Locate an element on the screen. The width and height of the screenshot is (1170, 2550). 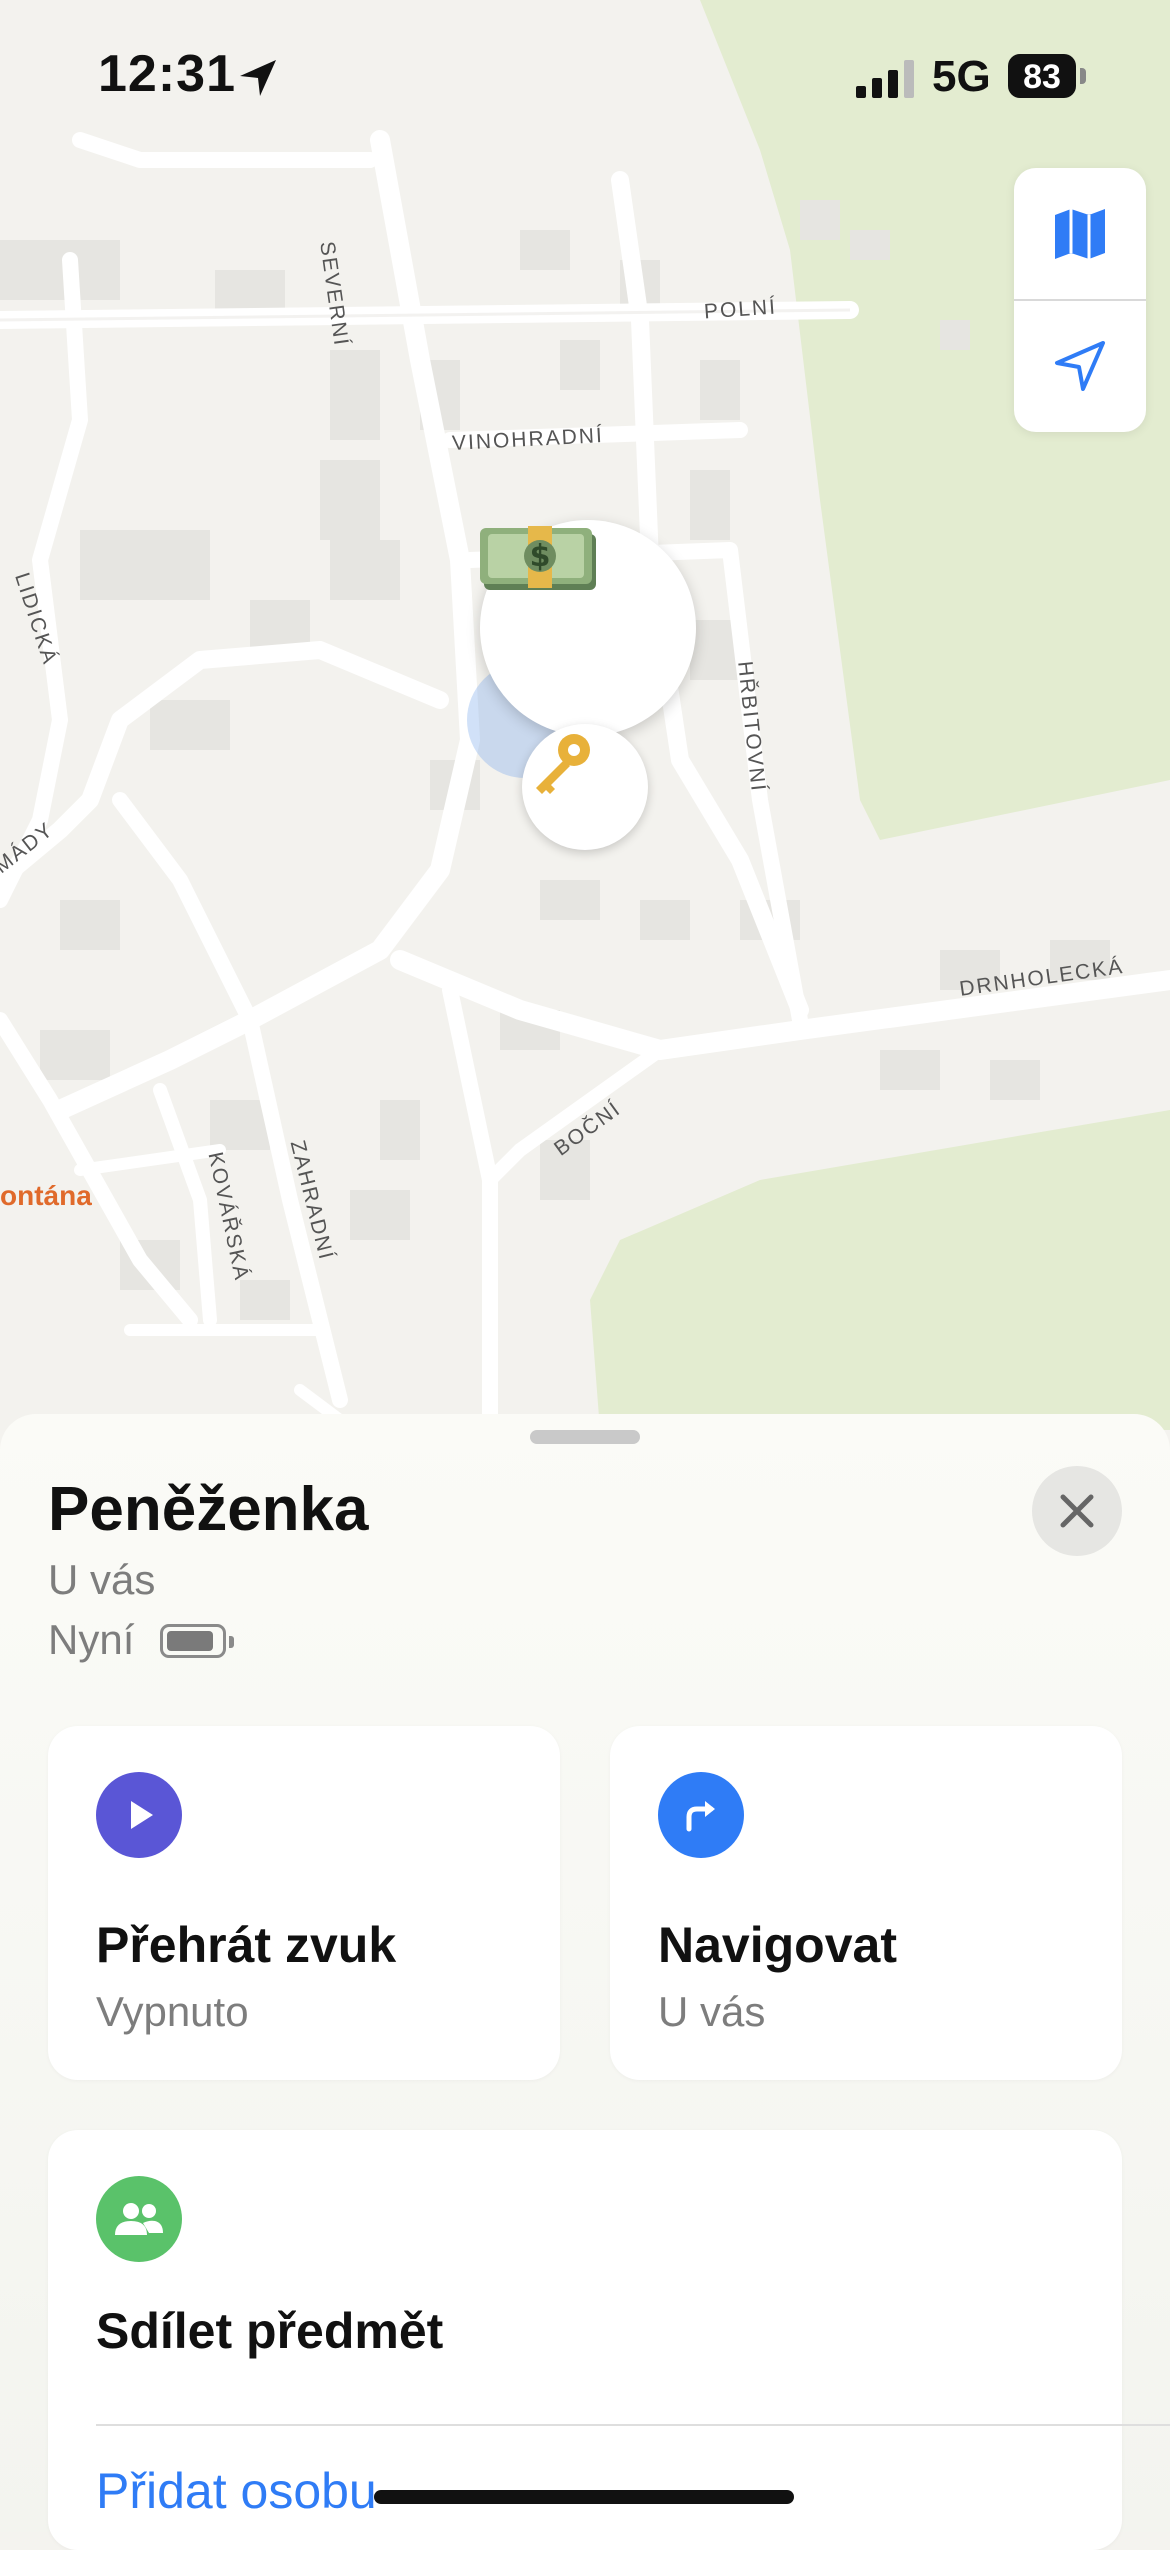
status-bar: 12:31 5G 83 is located at coordinates (585, 70).